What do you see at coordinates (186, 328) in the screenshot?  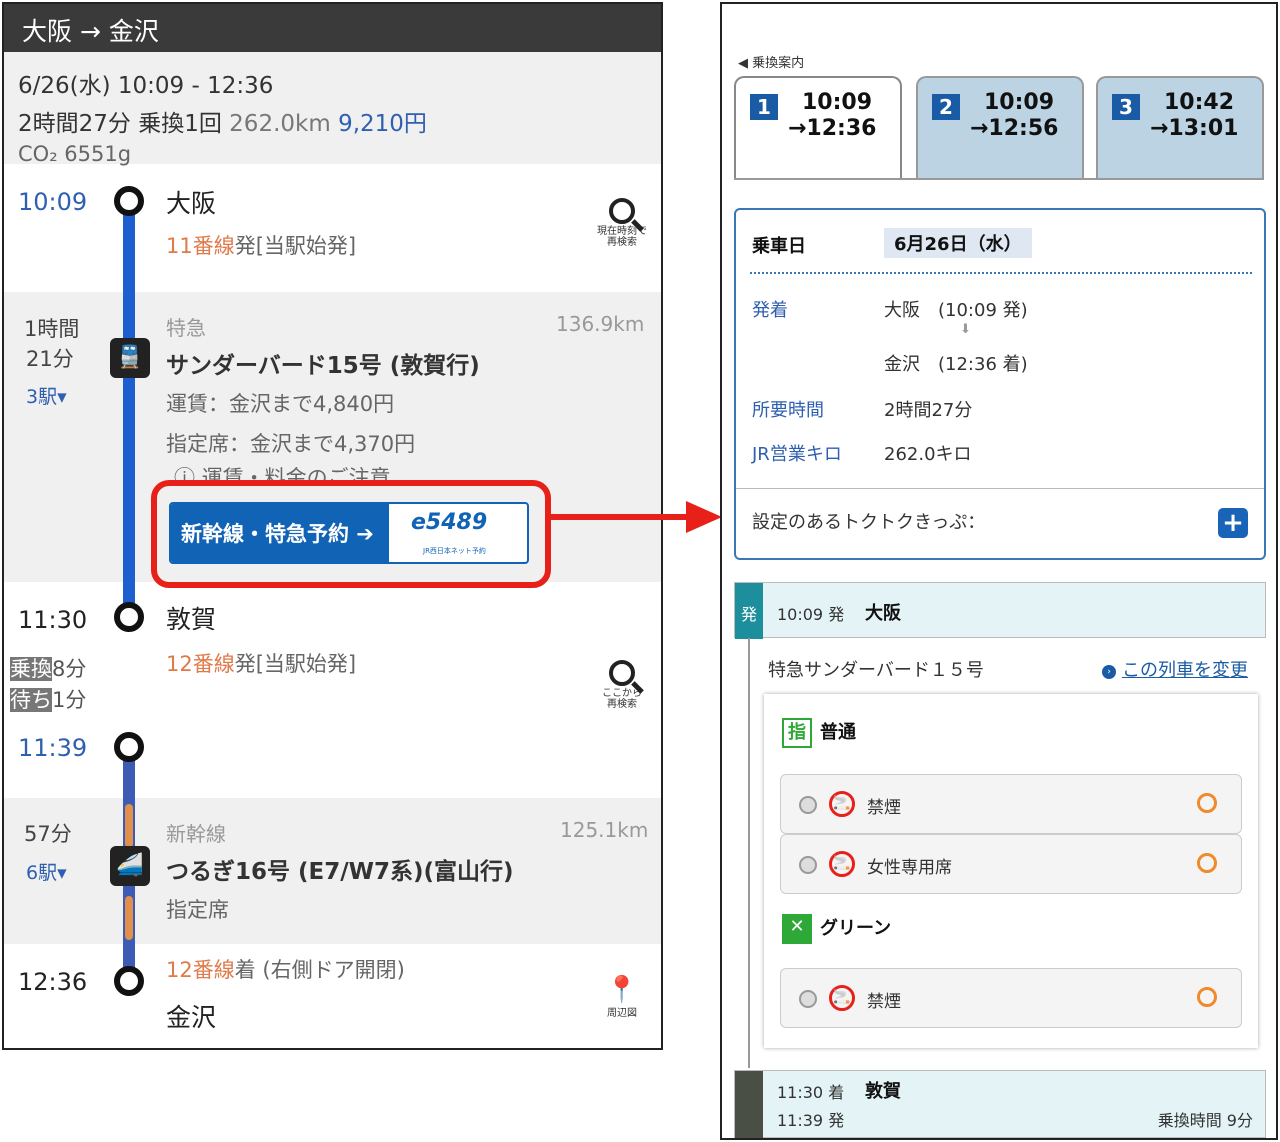 I see `train-type: 特急` at bounding box center [186, 328].